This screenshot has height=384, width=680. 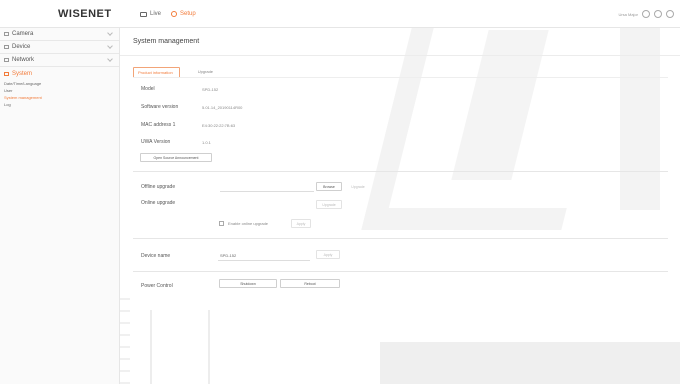 What do you see at coordinates (158, 187) in the screenshot?
I see `offline-upgrade-label: Offline upgrade` at bounding box center [158, 187].